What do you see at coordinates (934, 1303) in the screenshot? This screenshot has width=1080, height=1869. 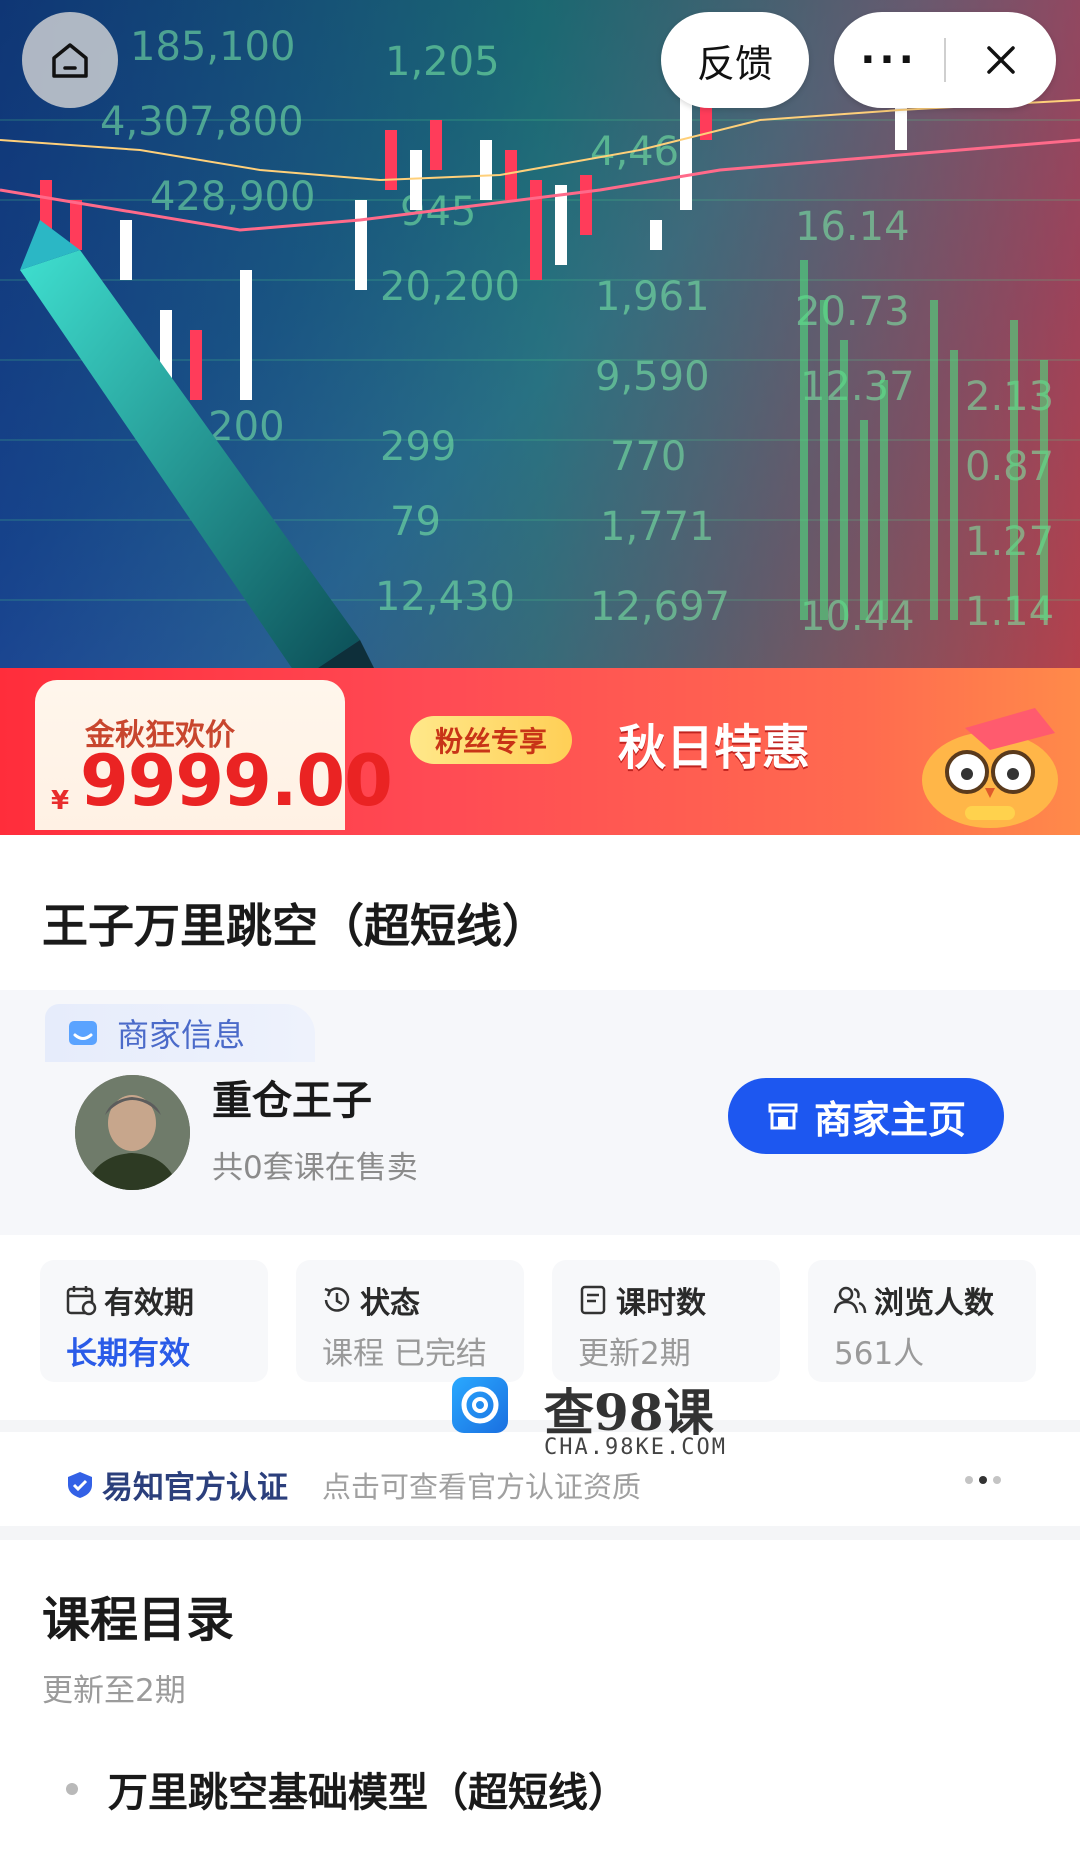 I see `stat-label: 浏览人数` at bounding box center [934, 1303].